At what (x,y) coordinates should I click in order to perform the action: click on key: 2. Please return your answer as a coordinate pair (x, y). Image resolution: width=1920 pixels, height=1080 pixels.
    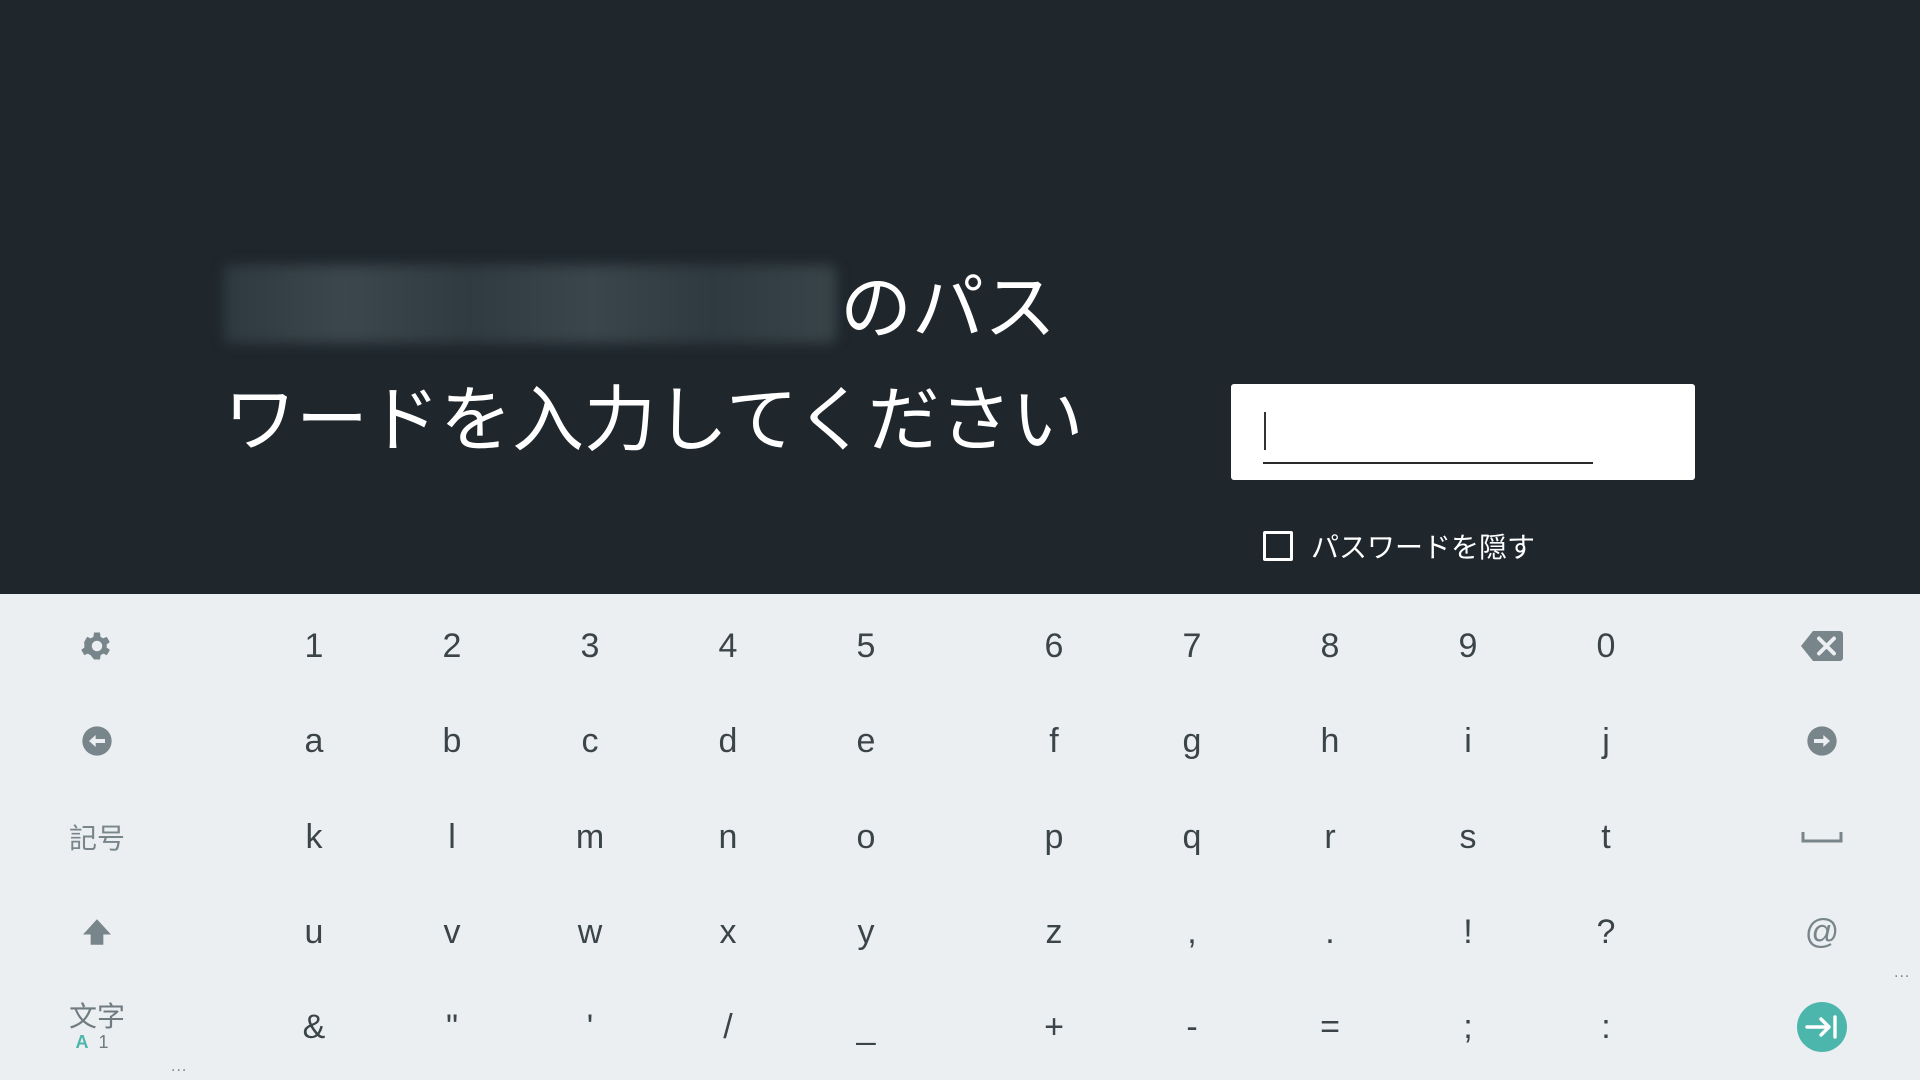
    Looking at the image, I should click on (452, 646).